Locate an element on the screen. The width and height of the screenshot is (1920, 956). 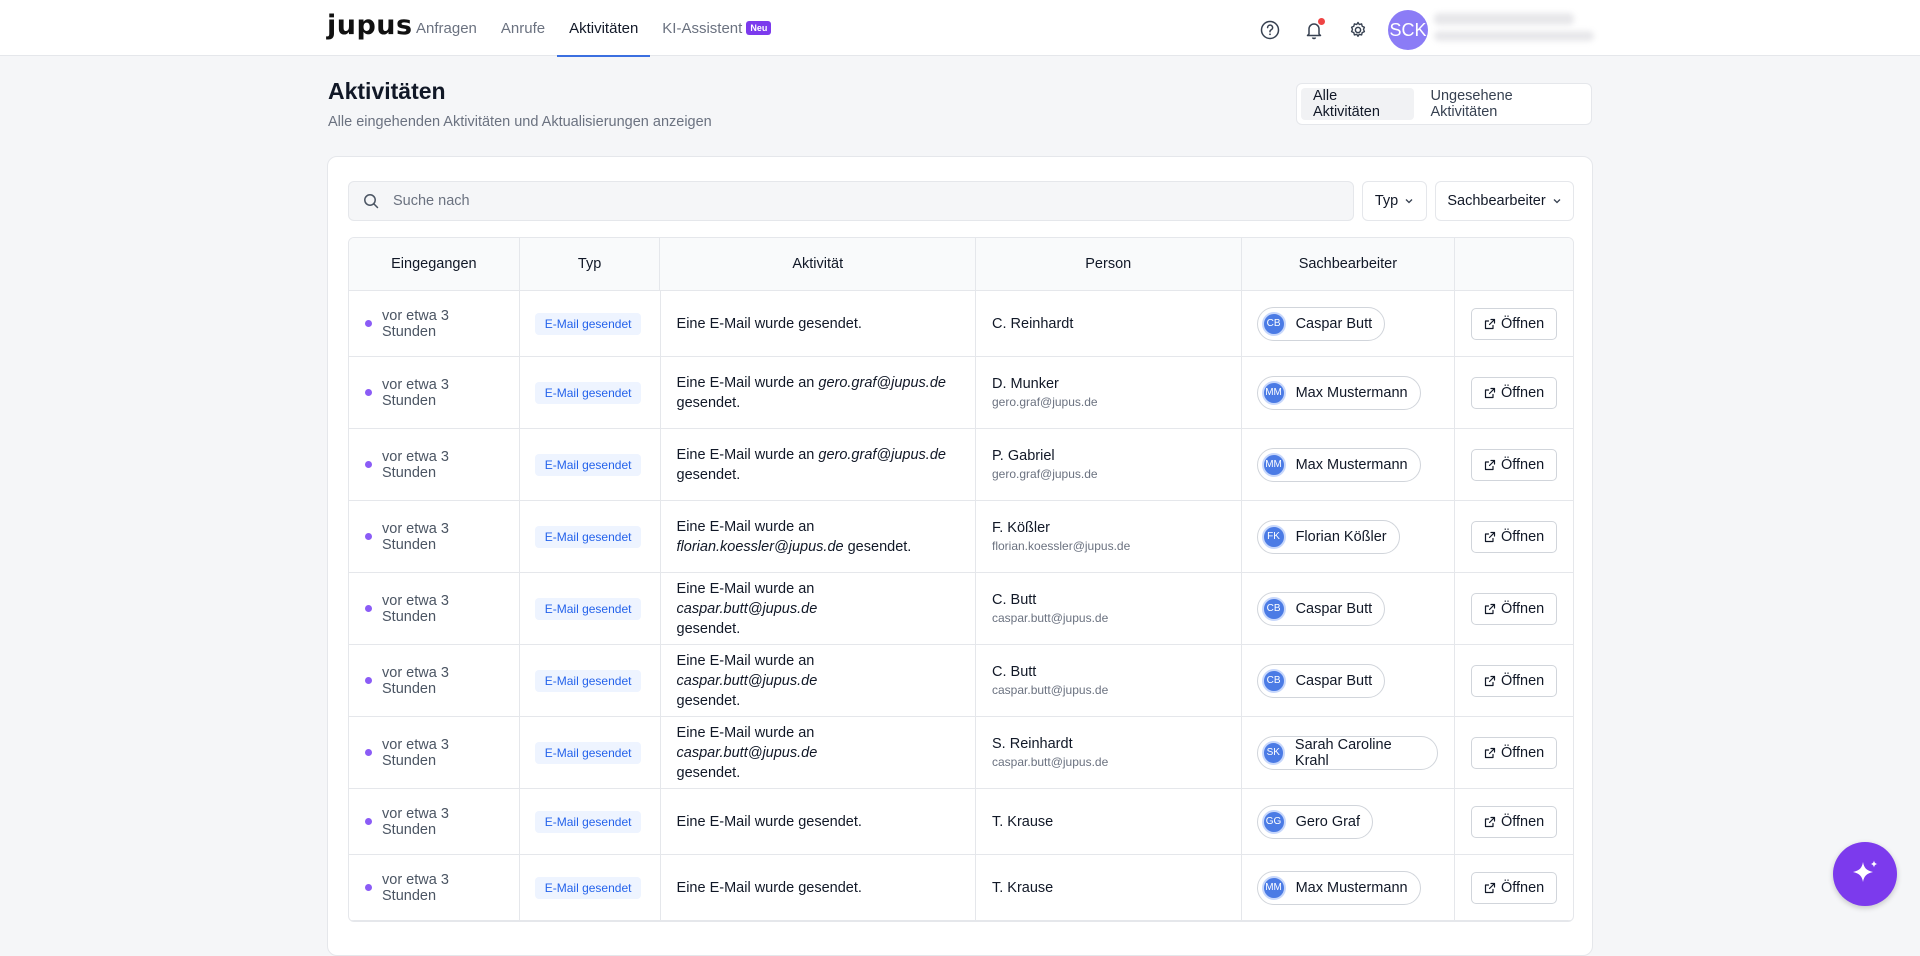
agent-cell: MM Max Mustermann is located at coordinates (1349, 464).